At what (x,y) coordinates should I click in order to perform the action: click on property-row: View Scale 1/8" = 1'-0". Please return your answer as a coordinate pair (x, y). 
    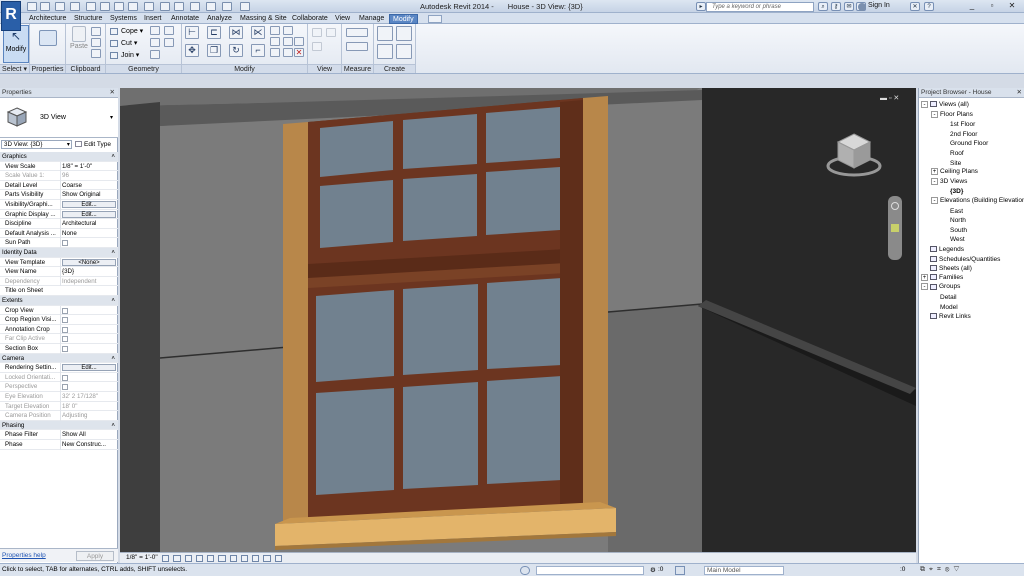
    Looking at the image, I should click on (59, 166).